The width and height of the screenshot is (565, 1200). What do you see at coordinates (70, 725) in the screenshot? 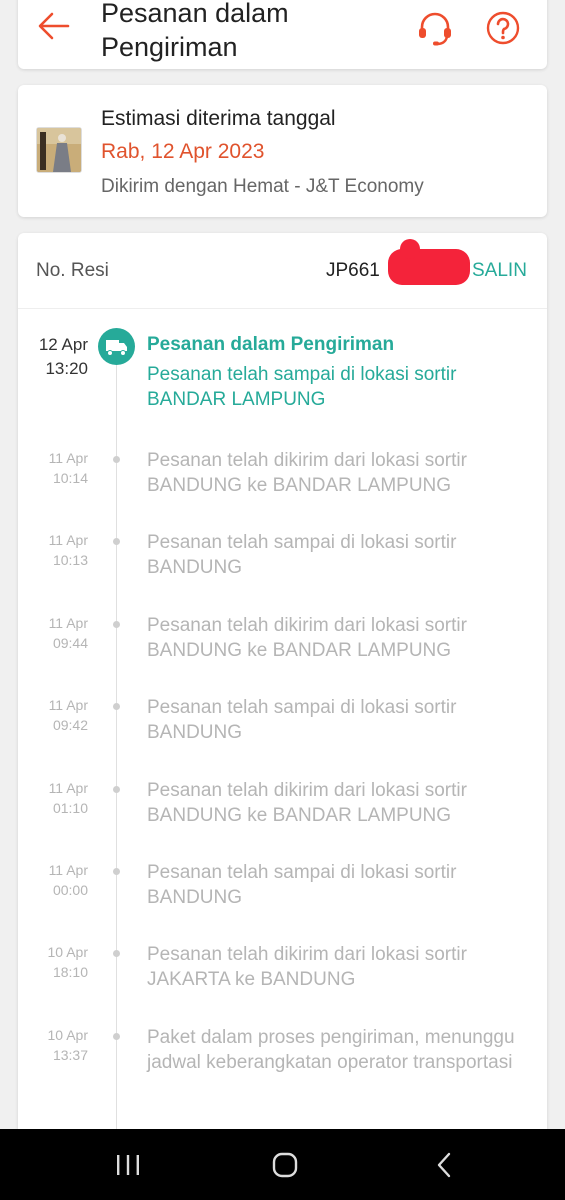
I see `event-time: 09:42` at bounding box center [70, 725].